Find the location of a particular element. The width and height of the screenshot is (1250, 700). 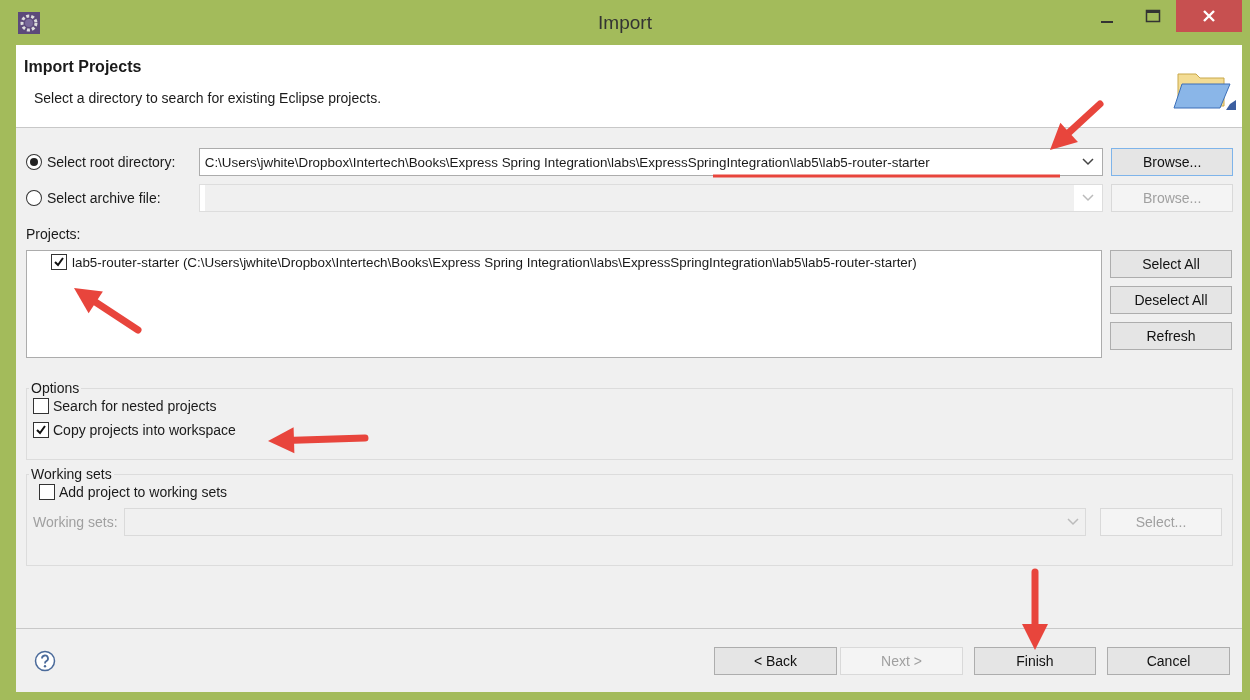

gear-icon is located at coordinates (29, 22).